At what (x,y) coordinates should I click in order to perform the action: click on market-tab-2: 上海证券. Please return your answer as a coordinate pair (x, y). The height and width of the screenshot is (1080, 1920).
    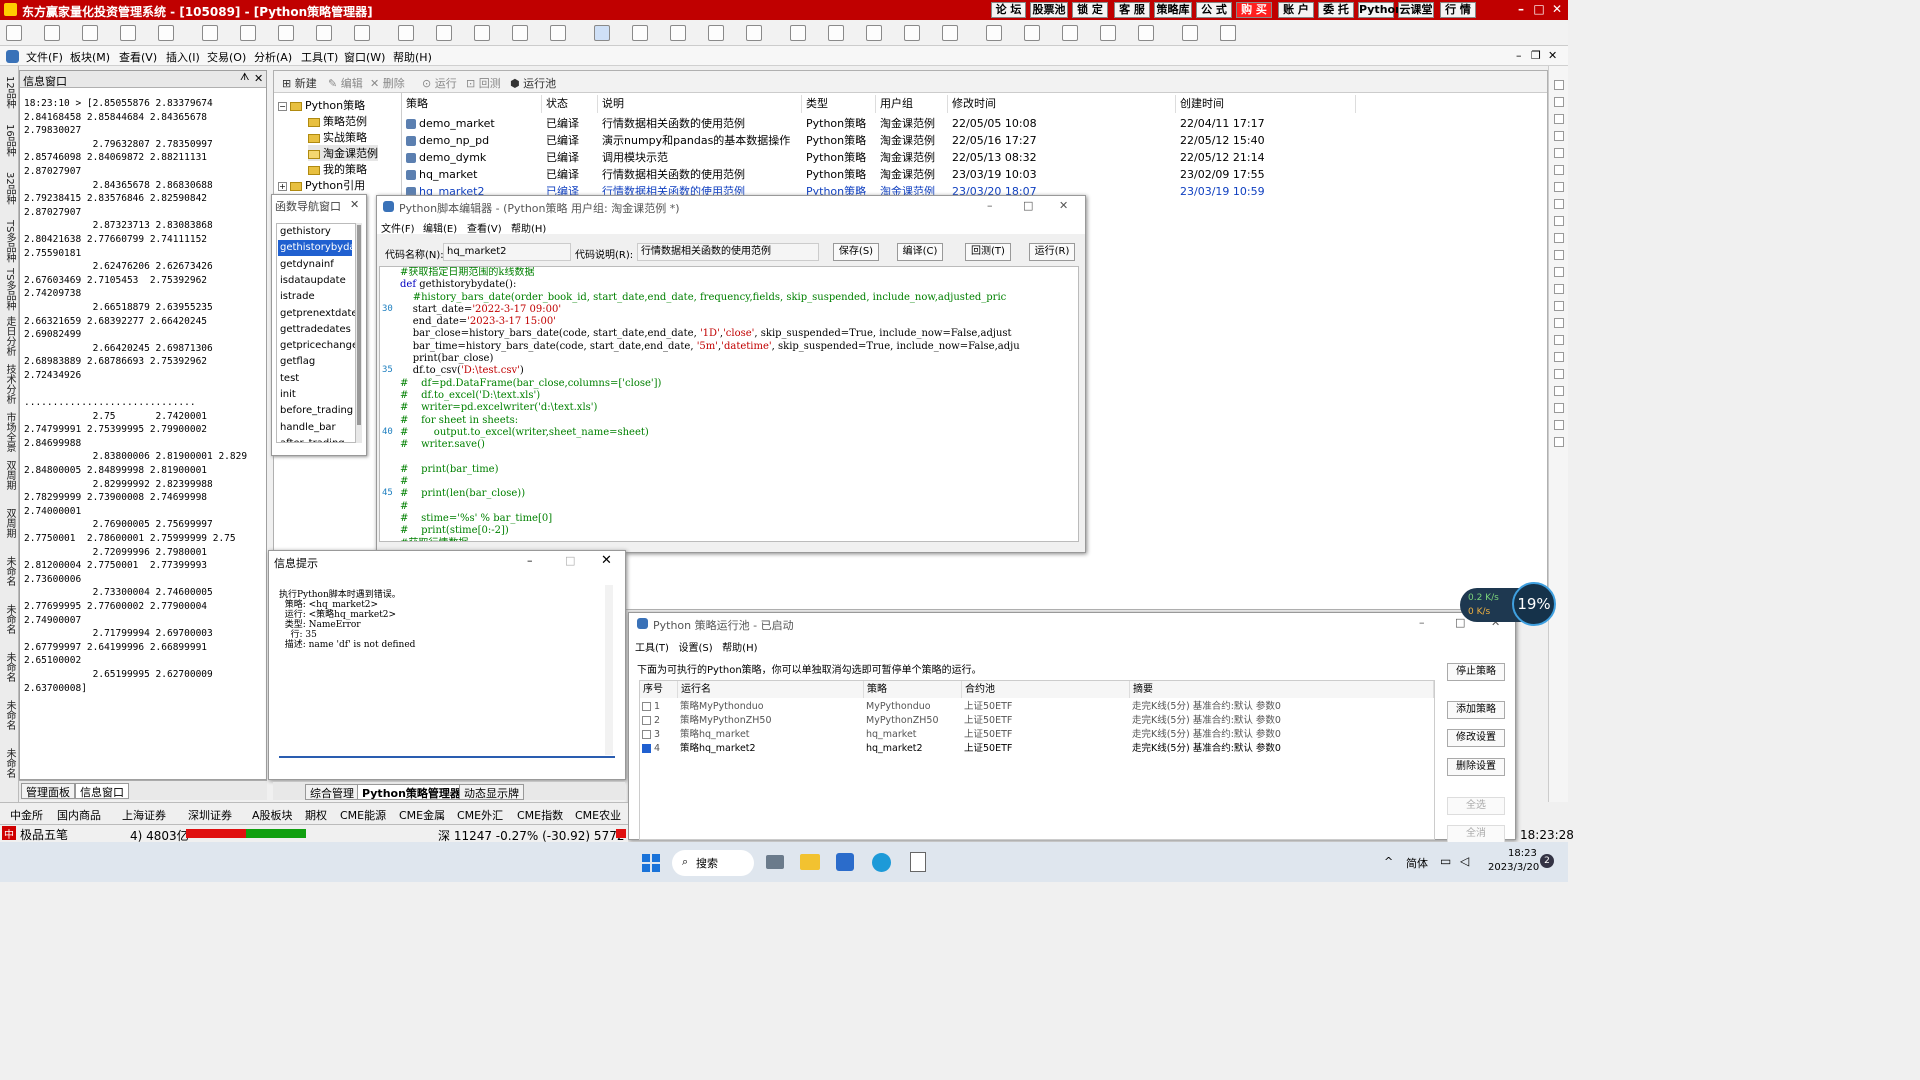
    Looking at the image, I should click on (144, 815).